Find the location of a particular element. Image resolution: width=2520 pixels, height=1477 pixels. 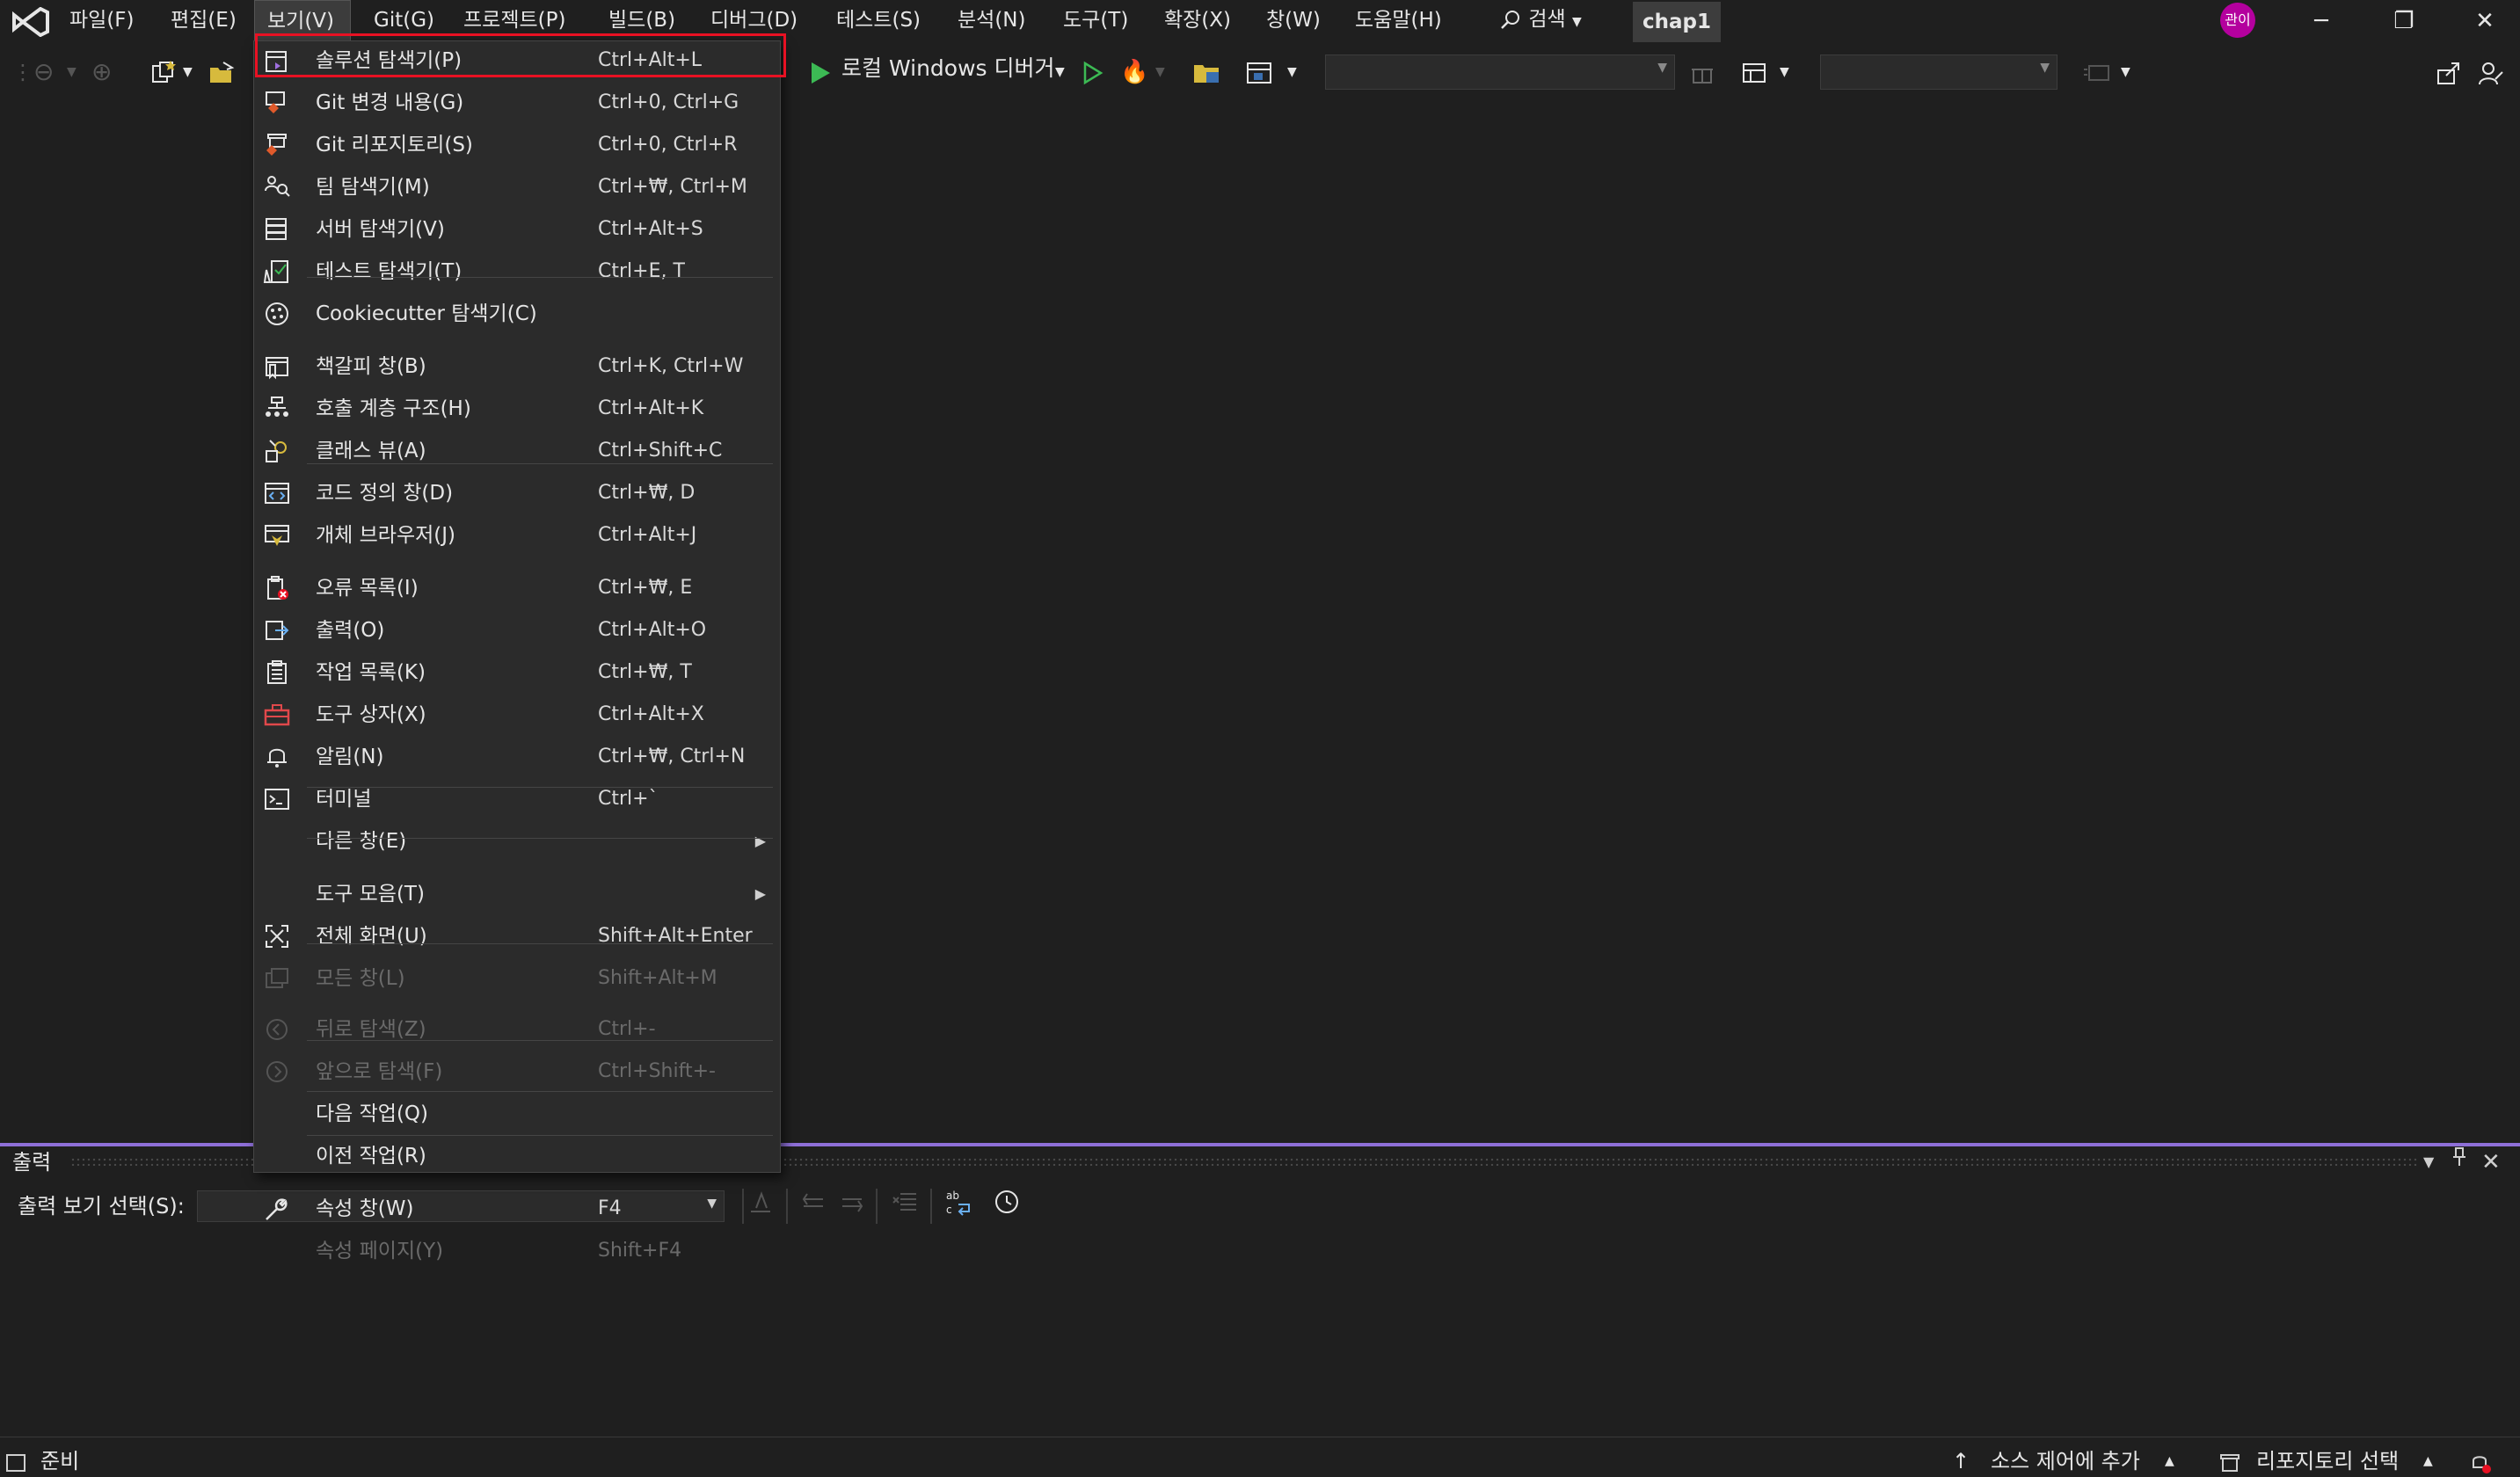

view-menu-item: 개체 브라우저(J) Ctrl+Alt+J is located at coordinates (517, 535).